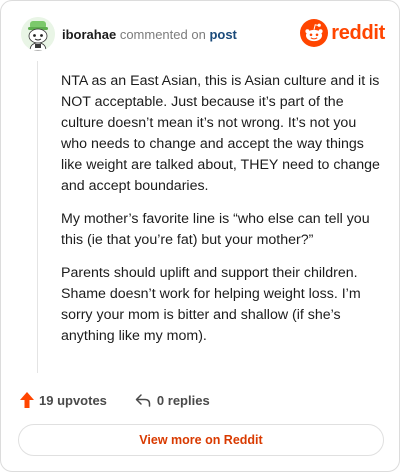 This screenshot has width=400, height=472. What do you see at coordinates (37, 217) in the screenshot?
I see `thread-line` at bounding box center [37, 217].